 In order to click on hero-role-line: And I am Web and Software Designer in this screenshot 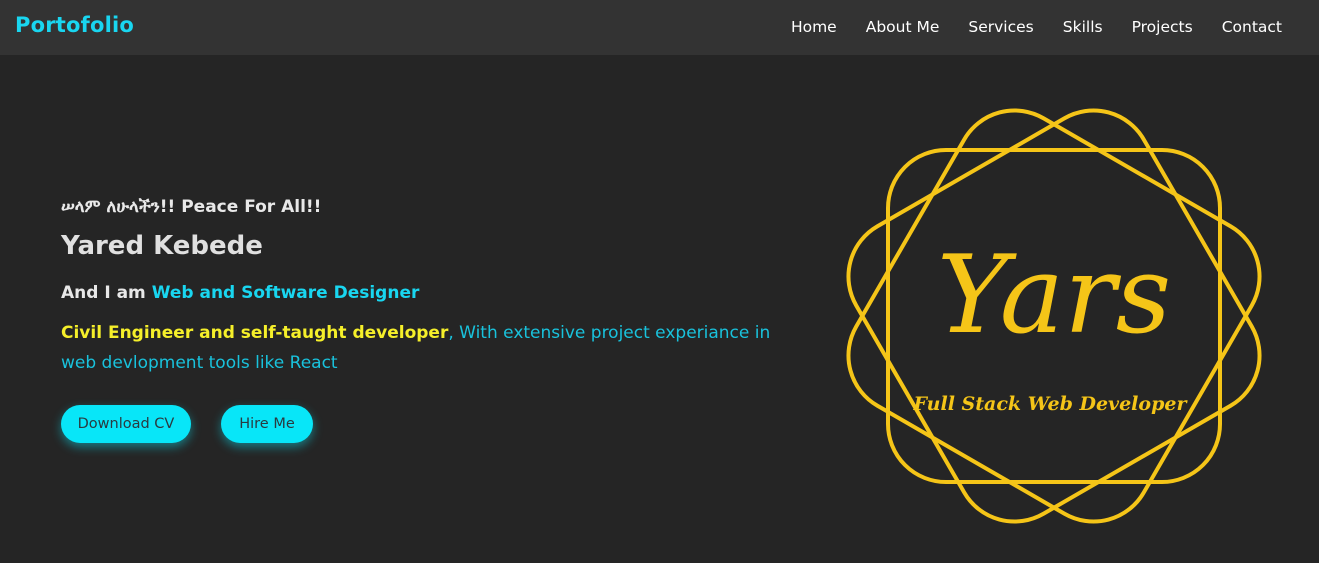, I will do `click(421, 293)`.